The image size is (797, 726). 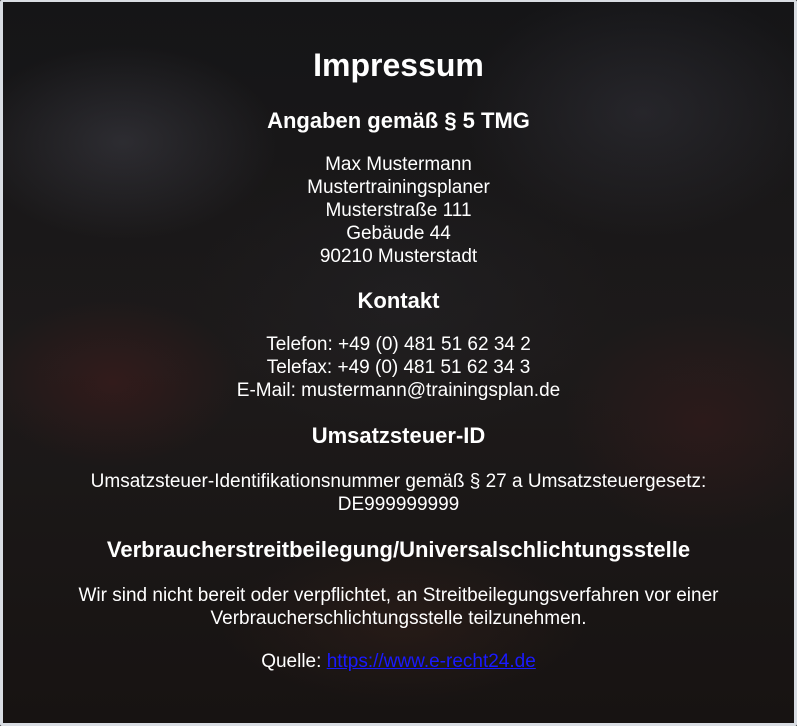 What do you see at coordinates (398, 65) in the screenshot?
I see `page-title: Impressum` at bounding box center [398, 65].